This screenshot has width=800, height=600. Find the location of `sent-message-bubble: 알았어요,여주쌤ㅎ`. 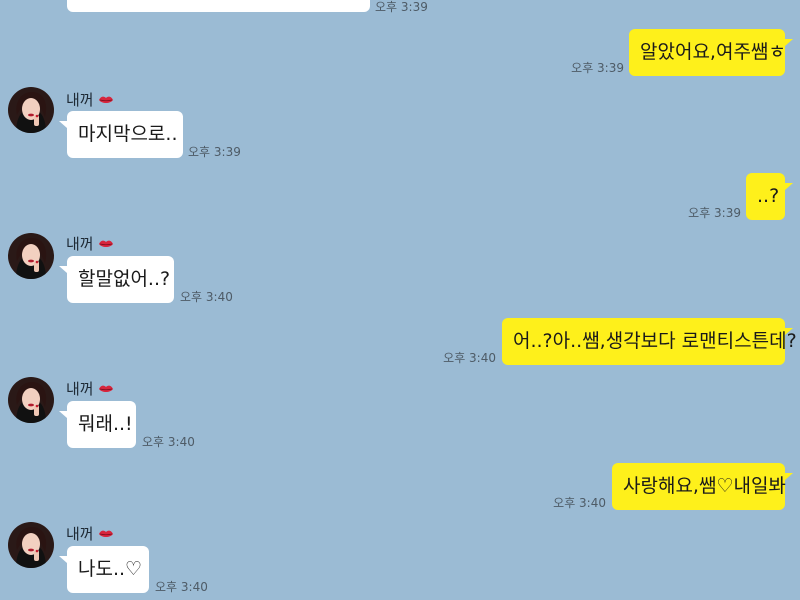

sent-message-bubble: 알았어요,여주쌤ㅎ is located at coordinates (711, 52).